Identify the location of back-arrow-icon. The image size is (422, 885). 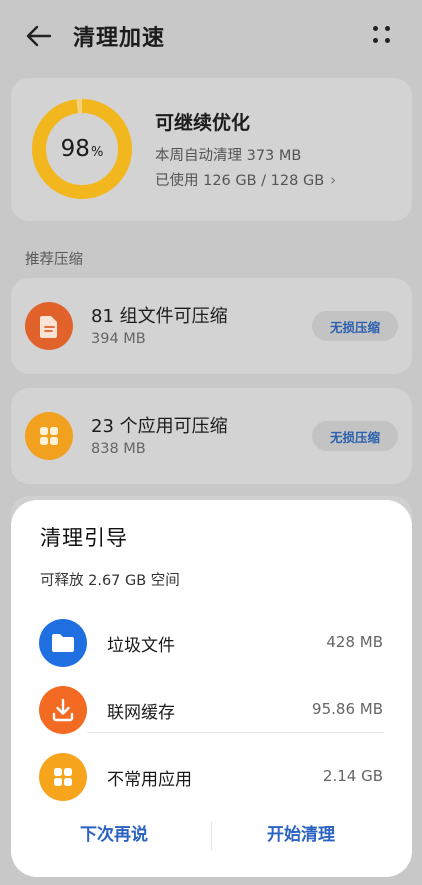
(39, 36).